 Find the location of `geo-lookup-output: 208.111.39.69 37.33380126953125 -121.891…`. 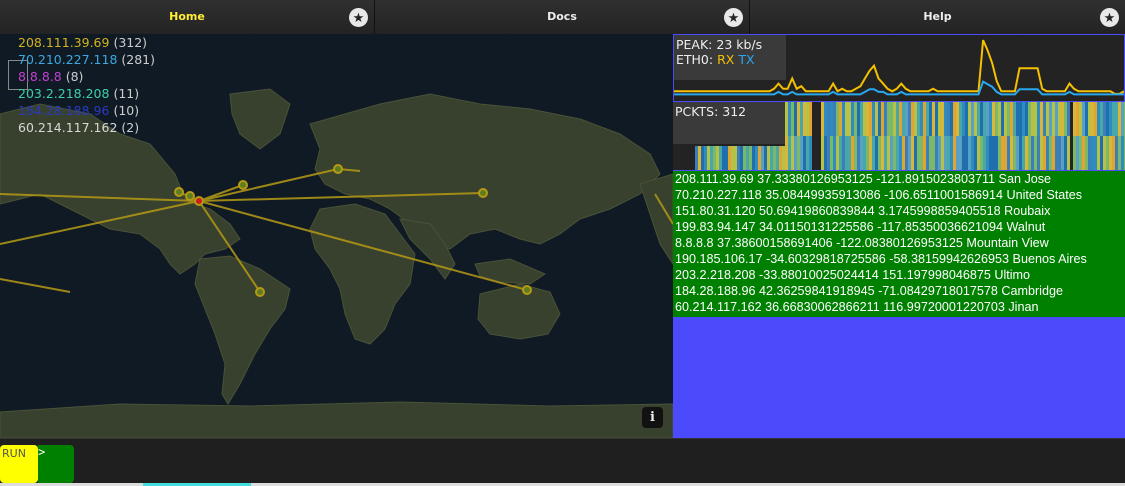

geo-lookup-output: 208.111.39.69 37.33380126953125 -121.891… is located at coordinates (899, 244).